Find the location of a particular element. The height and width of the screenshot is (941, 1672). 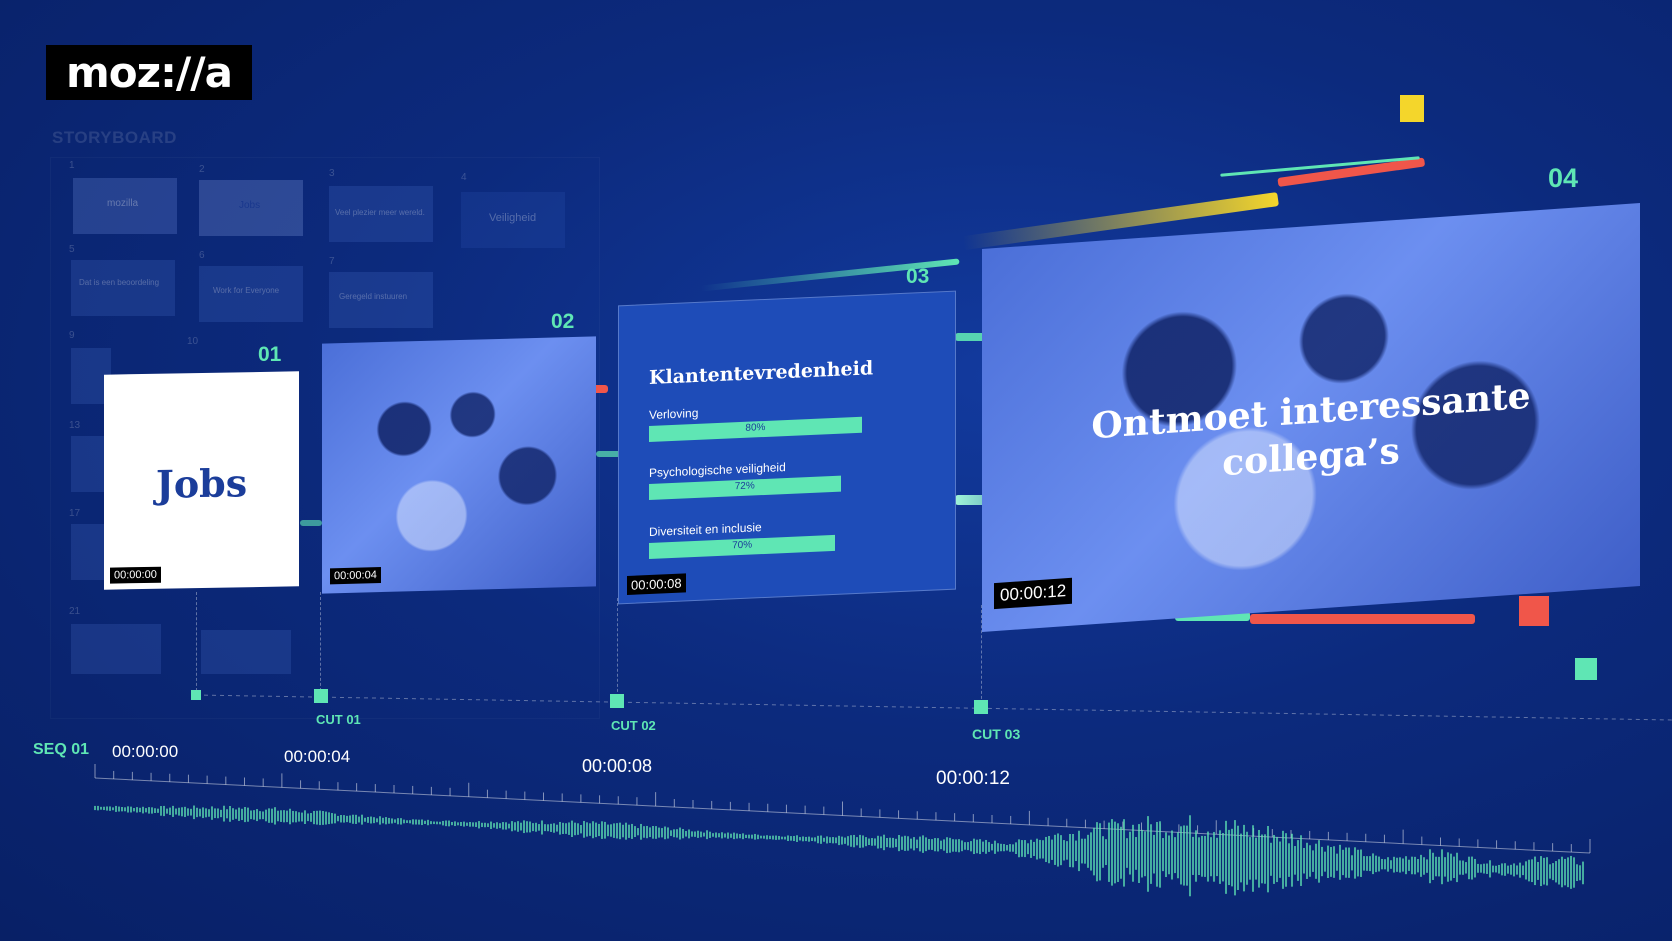

audio-waveform is located at coordinates (839, 851).